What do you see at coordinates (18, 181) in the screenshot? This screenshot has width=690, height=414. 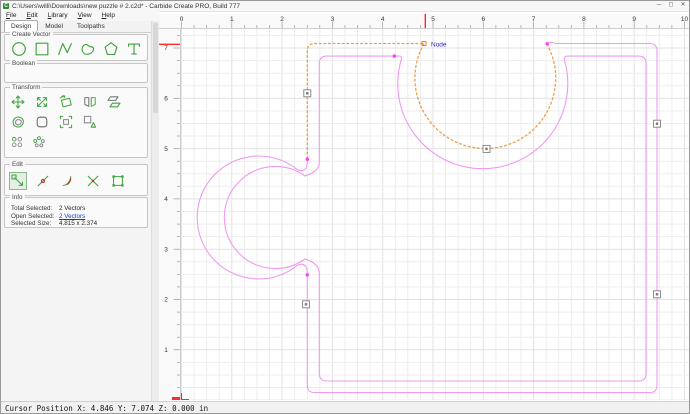 I see `node-edit-icon` at bounding box center [18, 181].